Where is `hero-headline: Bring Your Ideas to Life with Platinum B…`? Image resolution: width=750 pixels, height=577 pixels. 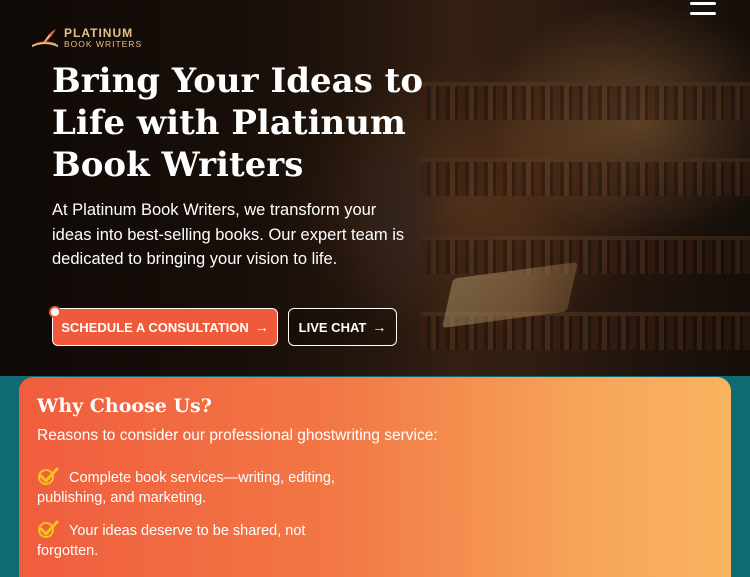
hero-headline: Bring Your Ideas to Life with Platinum B… is located at coordinates (238, 123).